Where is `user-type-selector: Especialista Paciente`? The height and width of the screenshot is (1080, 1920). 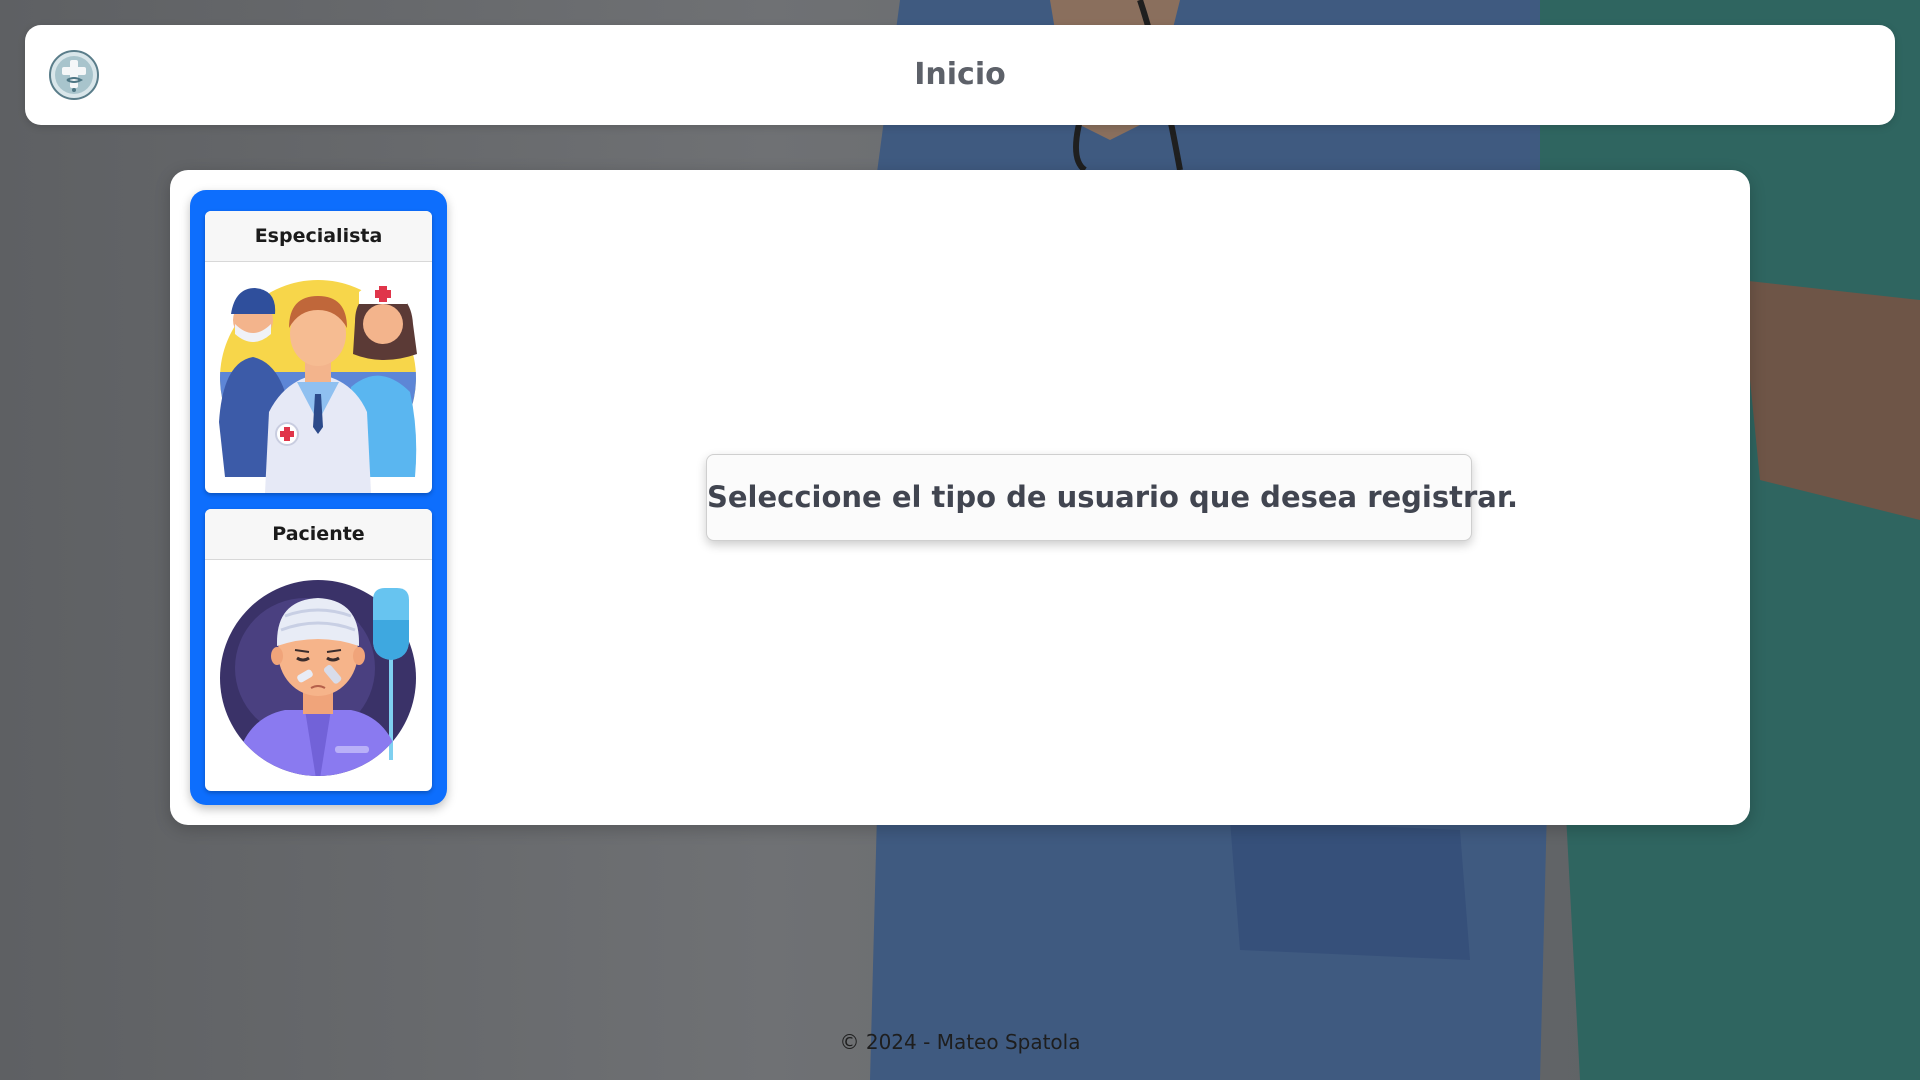 user-type-selector: Especialista Paciente is located at coordinates (318, 497).